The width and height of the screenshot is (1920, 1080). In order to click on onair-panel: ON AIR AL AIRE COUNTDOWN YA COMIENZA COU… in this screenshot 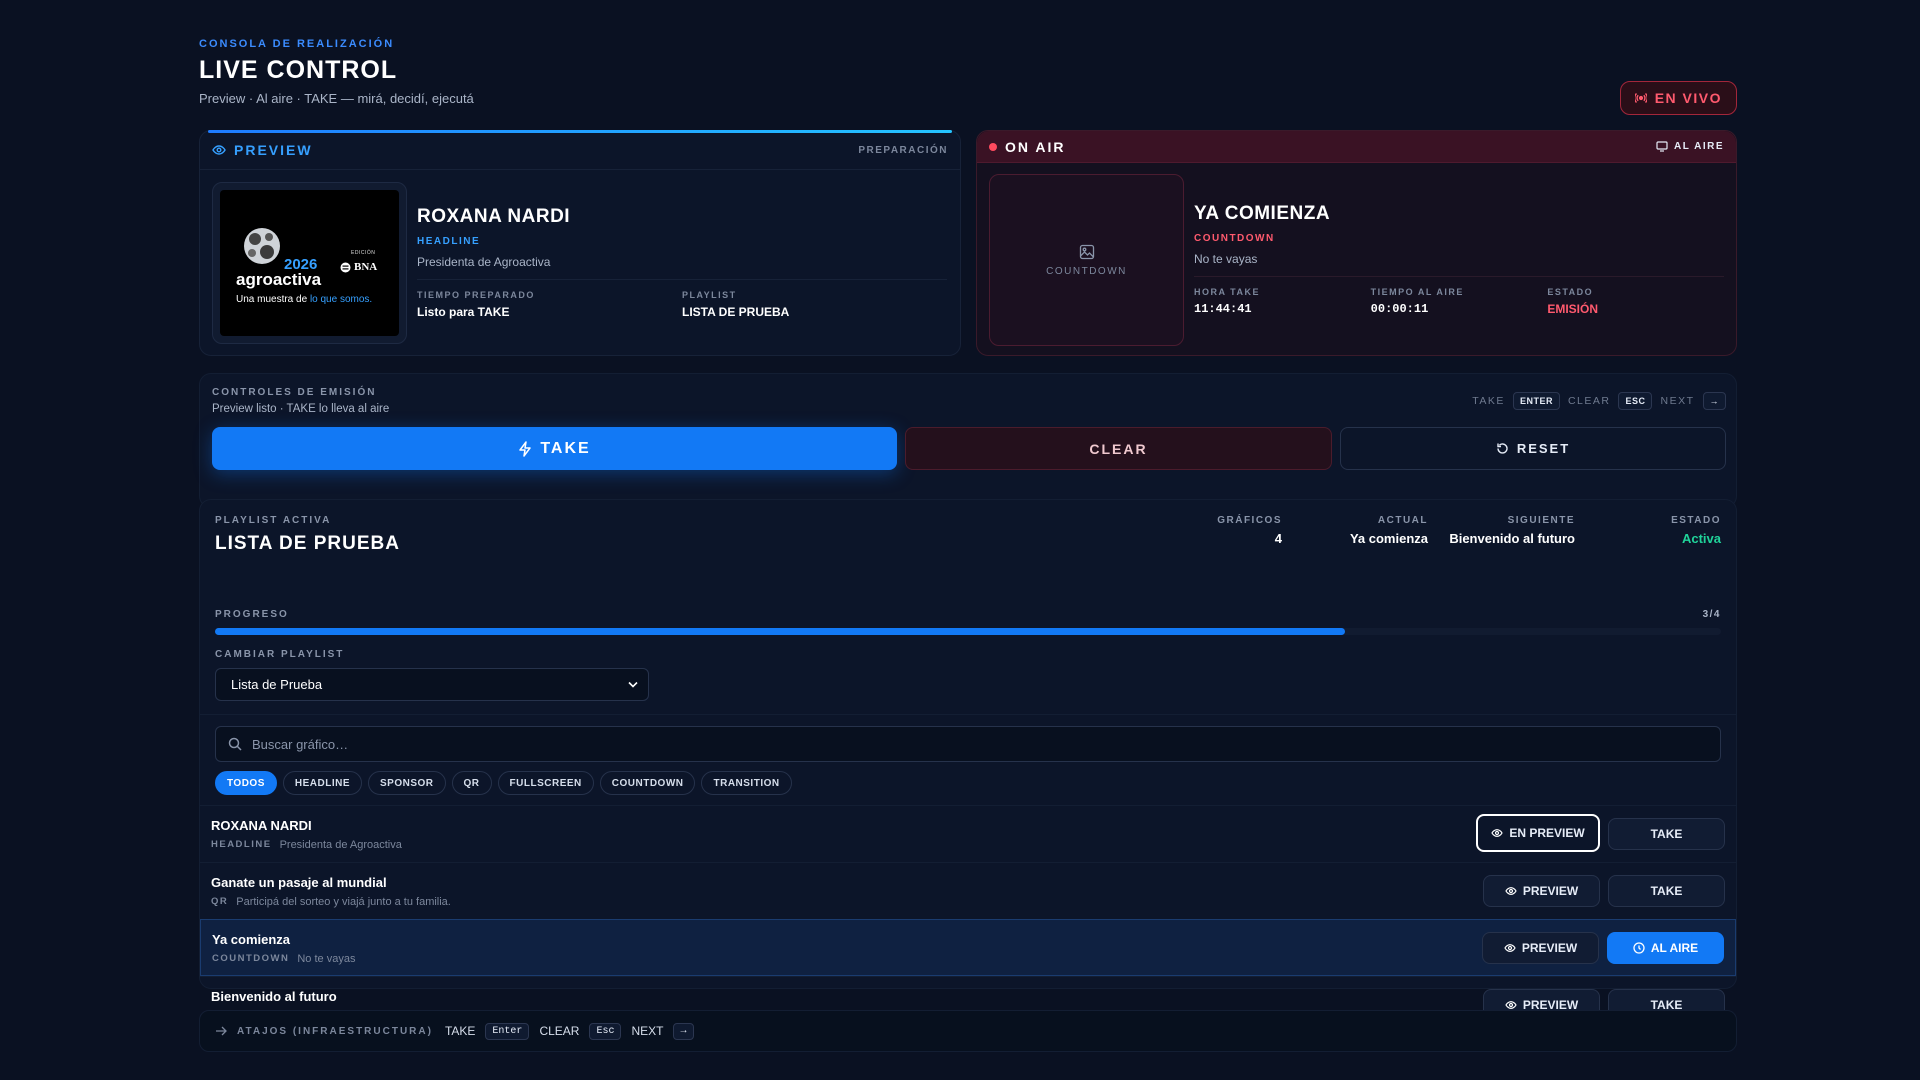, I will do `click(1356, 243)`.